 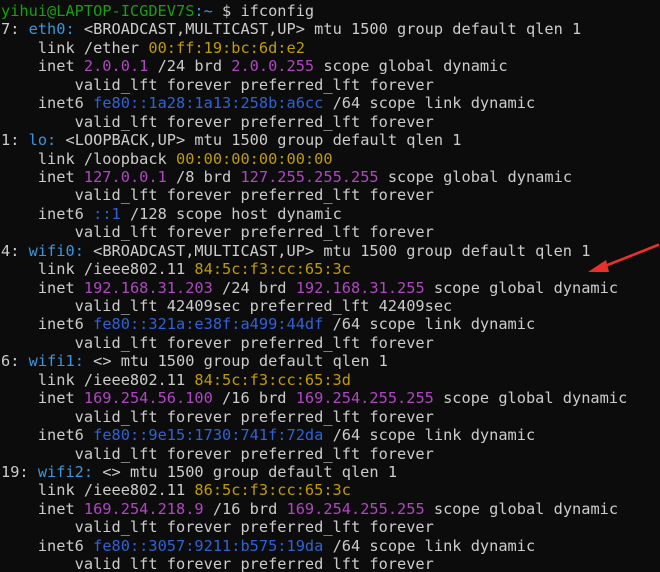 I want to click on mac-address: 00:00:00:00:00:00, so click(x=254, y=158).